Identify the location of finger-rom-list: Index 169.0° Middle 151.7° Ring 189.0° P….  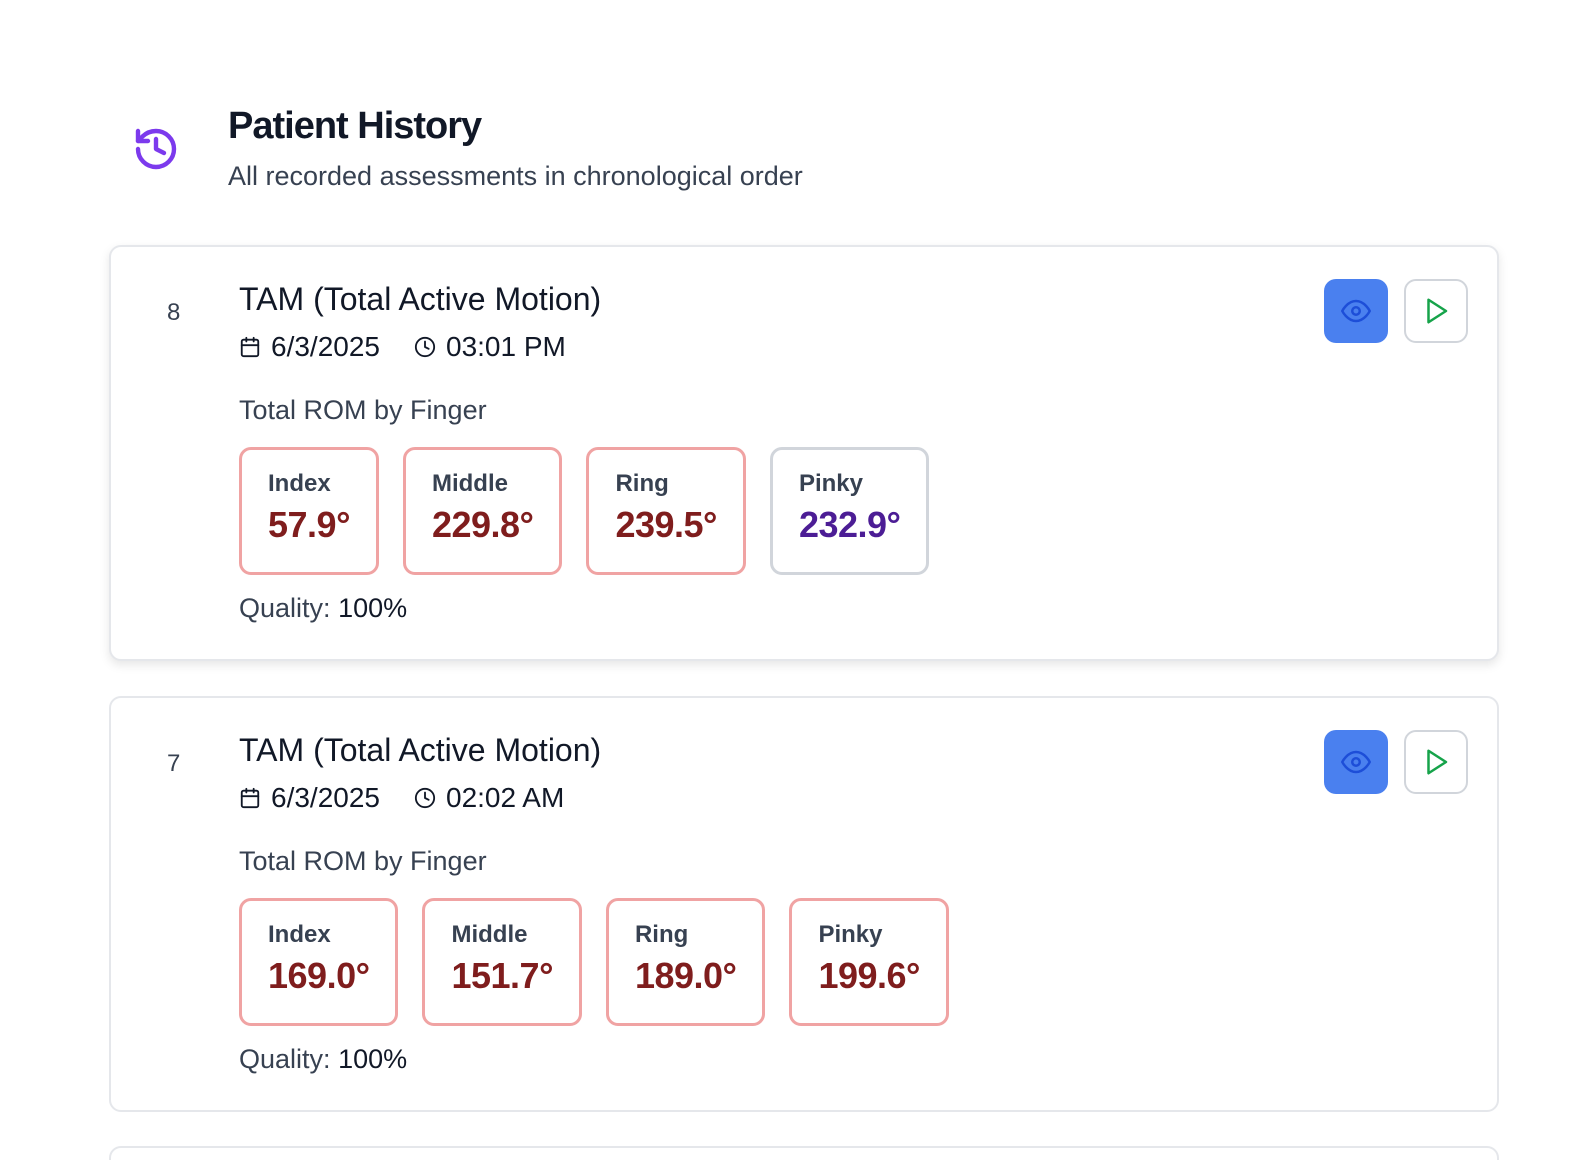
(606, 962).